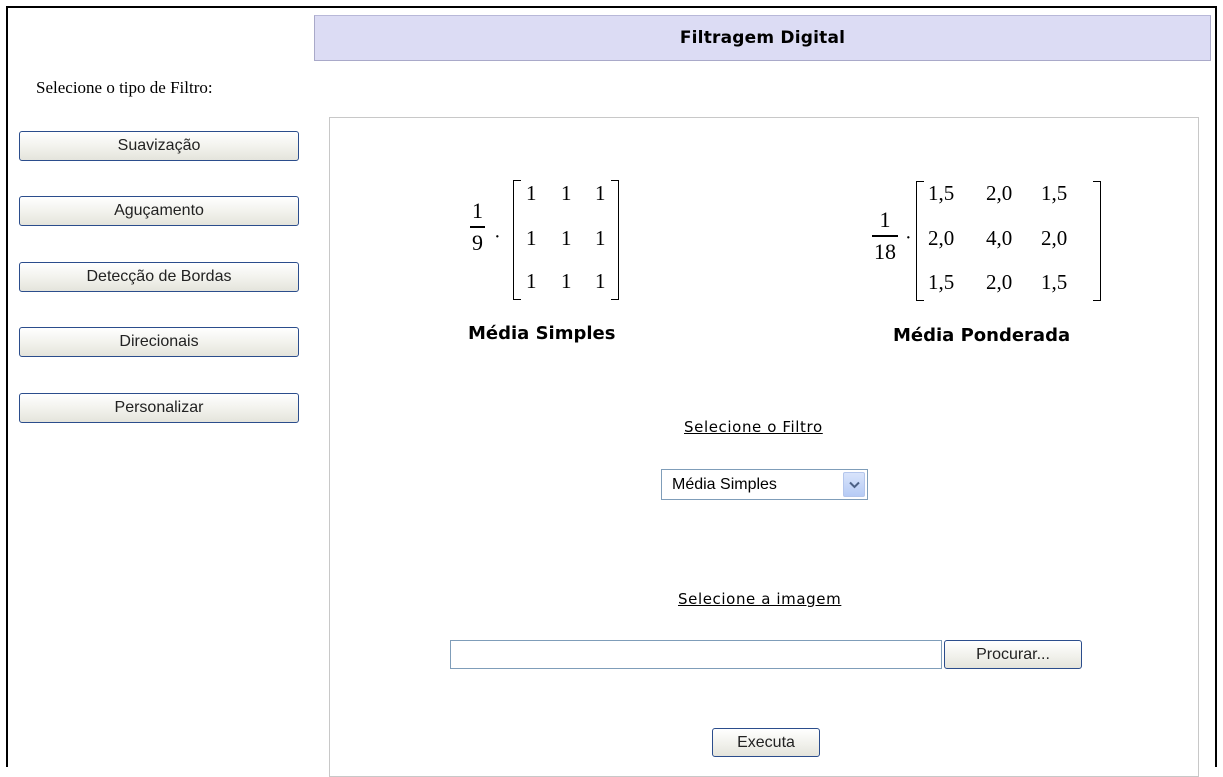  Describe the element at coordinates (477, 210) in the screenshot. I see `simple-mean-factor-numerator: 1` at that location.